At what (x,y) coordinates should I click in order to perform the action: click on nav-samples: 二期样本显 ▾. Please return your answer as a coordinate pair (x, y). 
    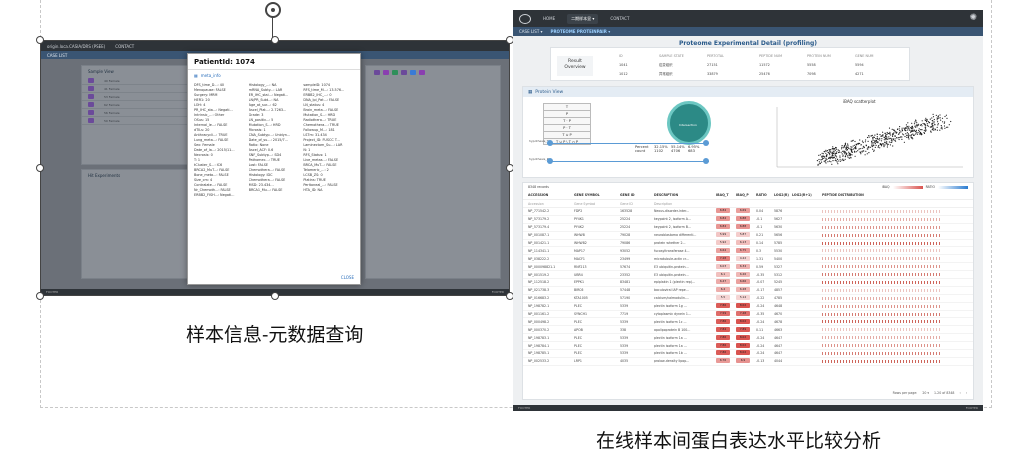
    Looking at the image, I should click on (583, 18).